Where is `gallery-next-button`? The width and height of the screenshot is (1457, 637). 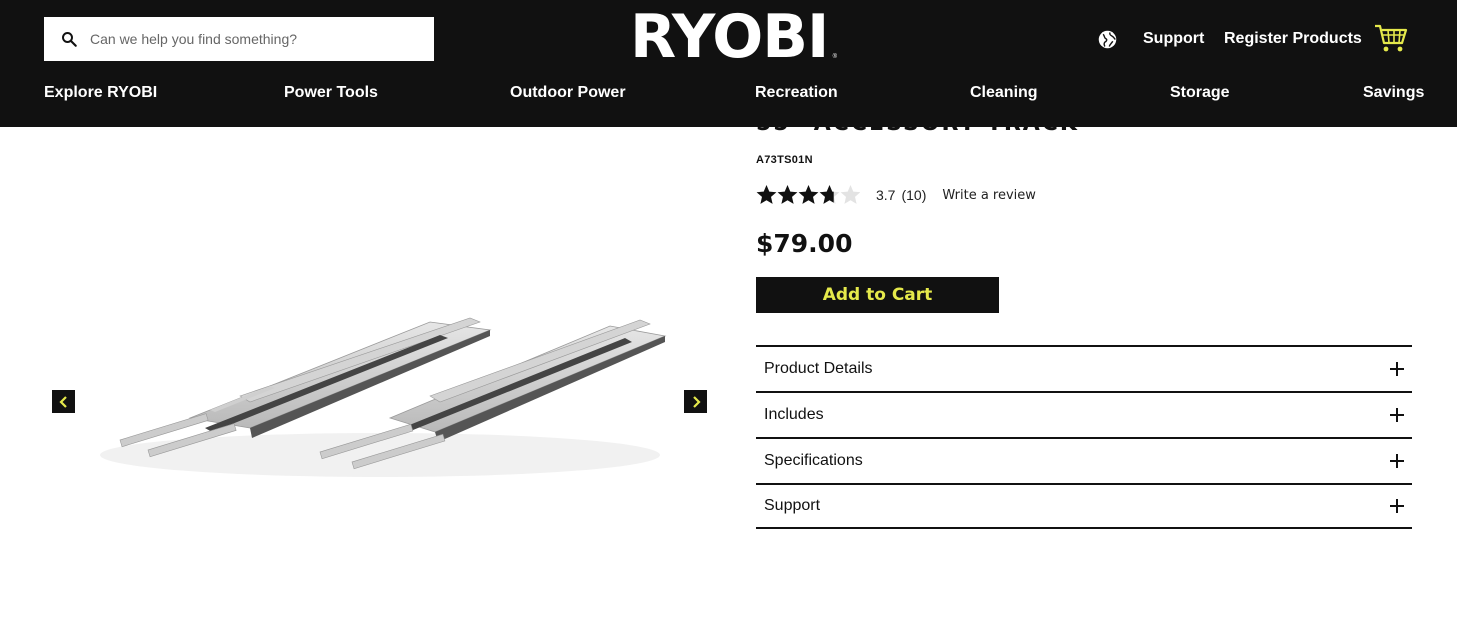 gallery-next-button is located at coordinates (695, 401).